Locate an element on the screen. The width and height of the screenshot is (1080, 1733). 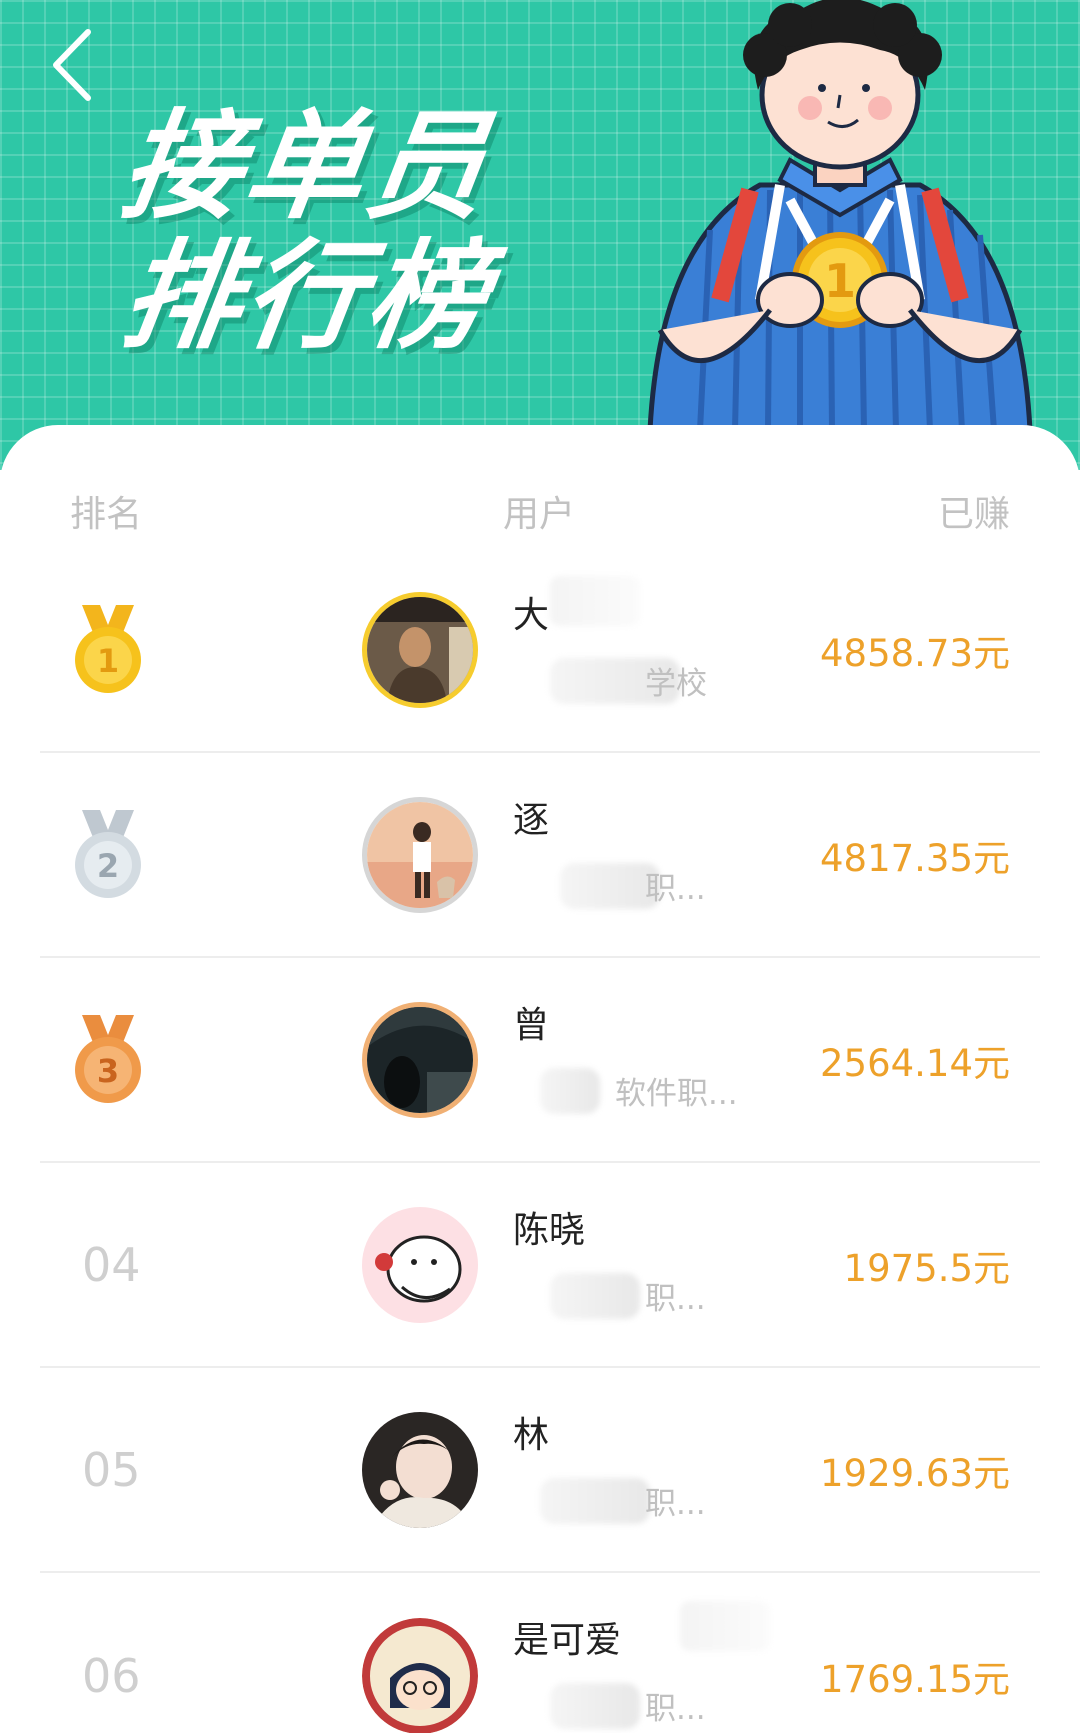
earned-amount: 4817.35元 is located at coordinates (914, 858).